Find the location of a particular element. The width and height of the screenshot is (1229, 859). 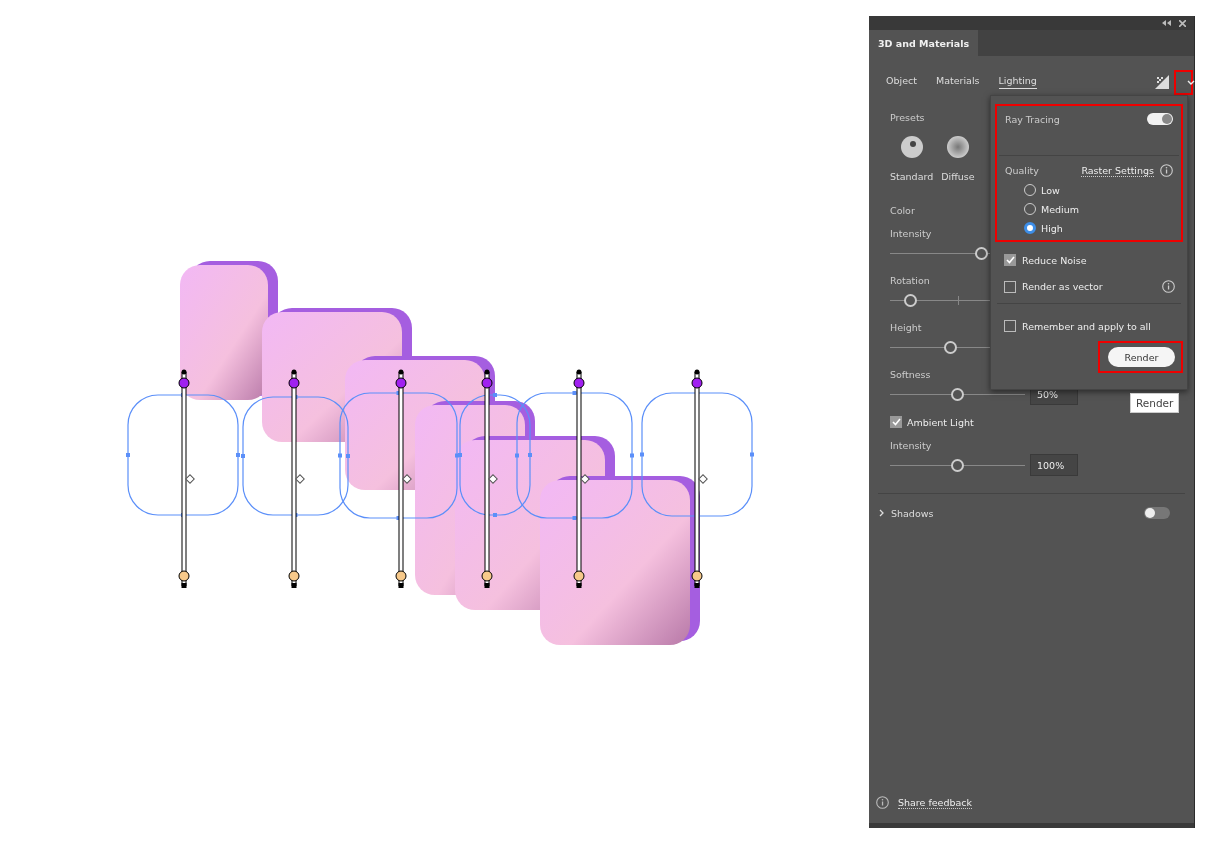

render-preview-icon is located at coordinates (1162, 82).